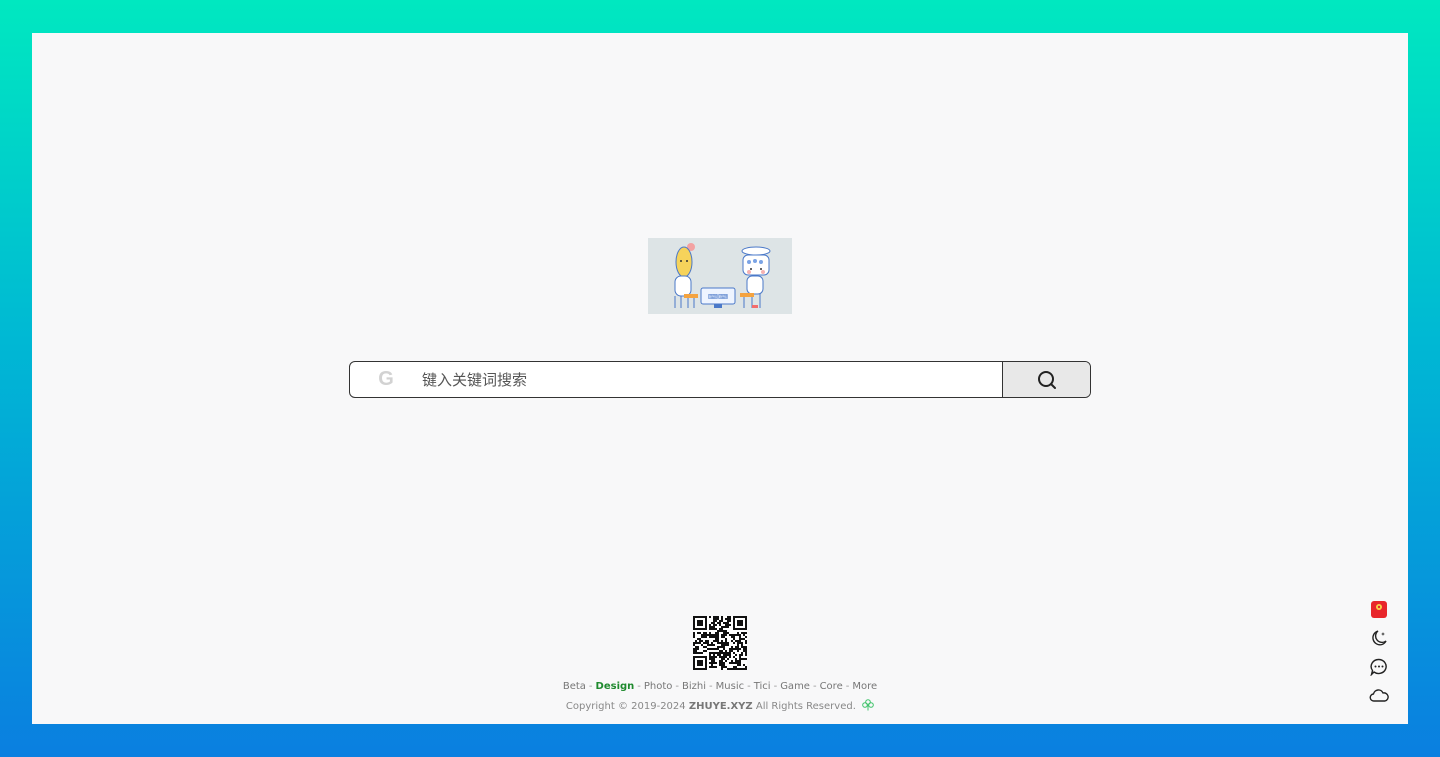 This screenshot has width=1440, height=757. I want to click on hero-illustration: ⌨⌨, so click(720, 276).